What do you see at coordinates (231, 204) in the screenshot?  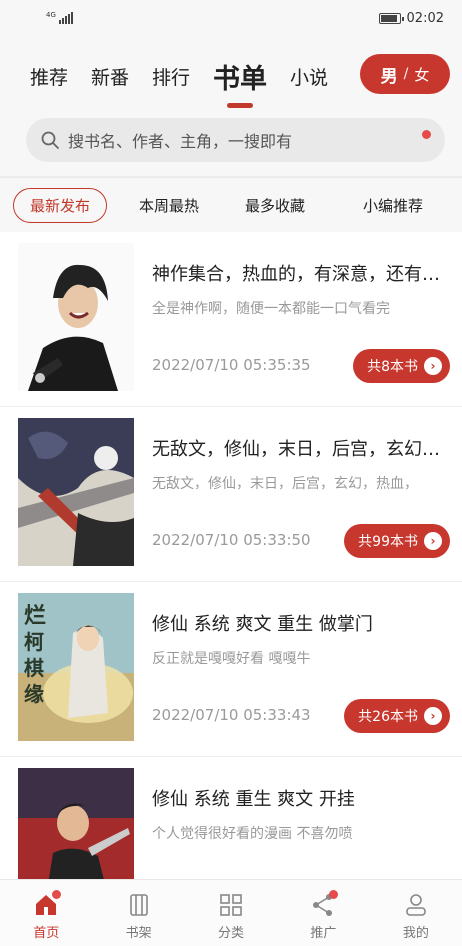 I see `filter-bar: 最新发布 本周最热 最多收藏 小编推荐` at bounding box center [231, 204].